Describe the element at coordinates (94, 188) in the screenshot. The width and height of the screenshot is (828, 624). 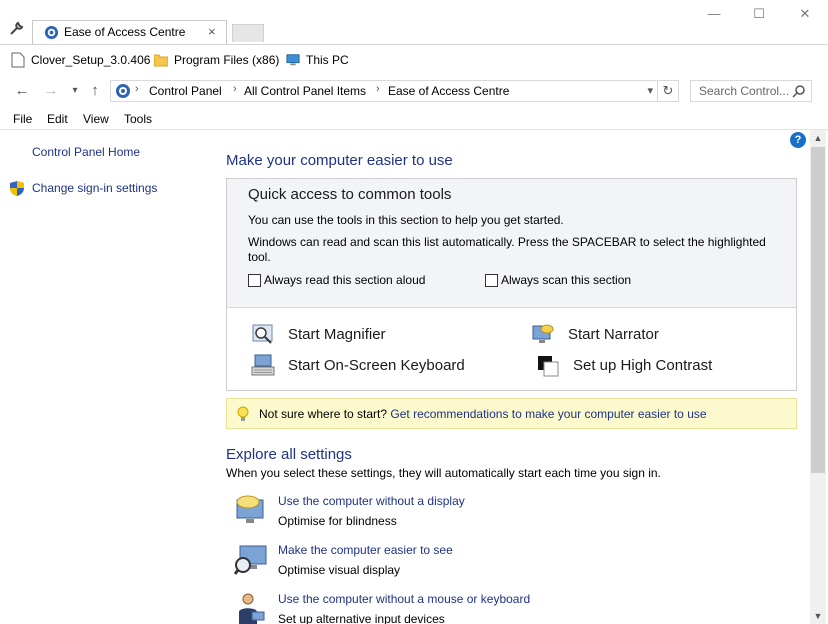
I see `change-signin-settings-link: Change sign-in settings` at that location.